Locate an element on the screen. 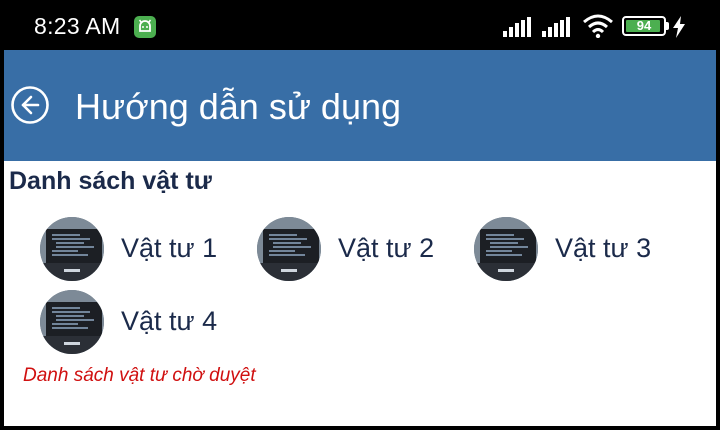 This screenshot has width=720, height=430. android-robot-icon is located at coordinates (145, 27).